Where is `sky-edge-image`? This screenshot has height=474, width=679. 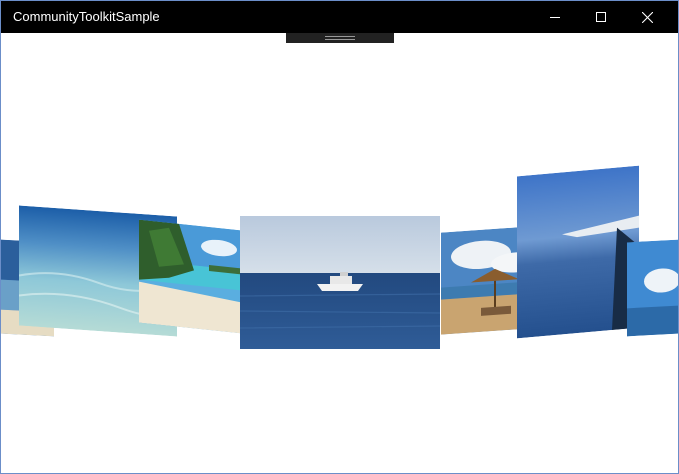 sky-edge-image is located at coordinates (652, 288).